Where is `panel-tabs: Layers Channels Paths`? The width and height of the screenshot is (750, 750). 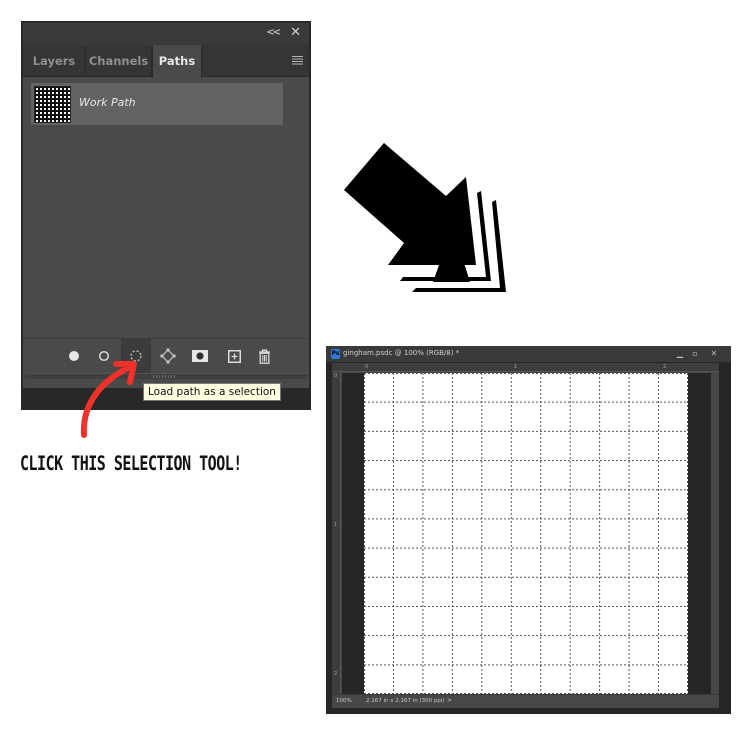 panel-tabs: Layers Channels Paths is located at coordinates (166, 61).